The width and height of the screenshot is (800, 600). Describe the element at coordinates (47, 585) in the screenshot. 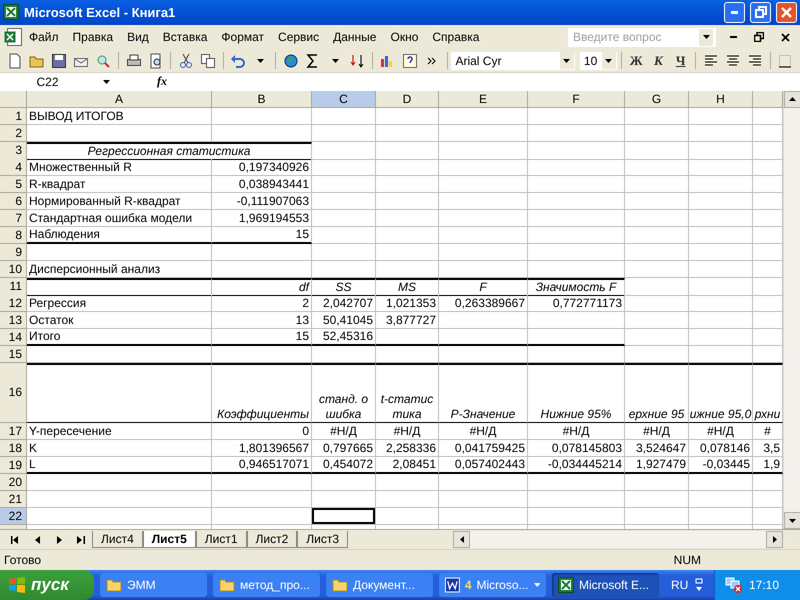

I see `start-button: пуск` at that location.